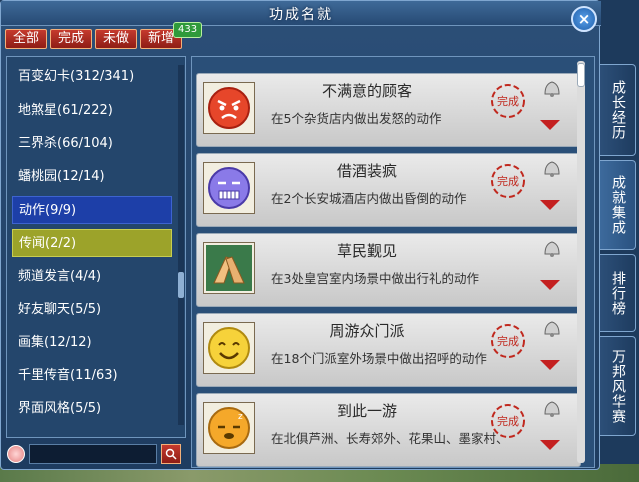 Image resolution: width=639 pixels, height=482 pixels. Describe the element at coordinates (71, 39) in the screenshot. I see `filter-done-button: 完成` at that location.